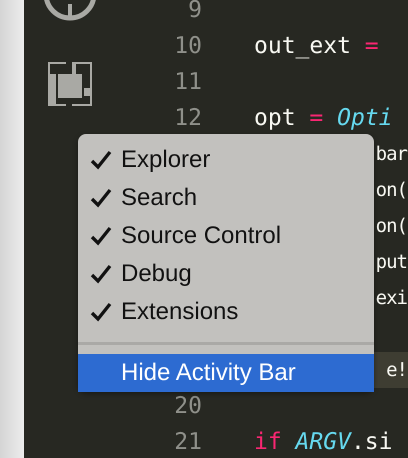 The height and width of the screenshot is (458, 408). I want to click on menu-item: Explorer, so click(226, 160).